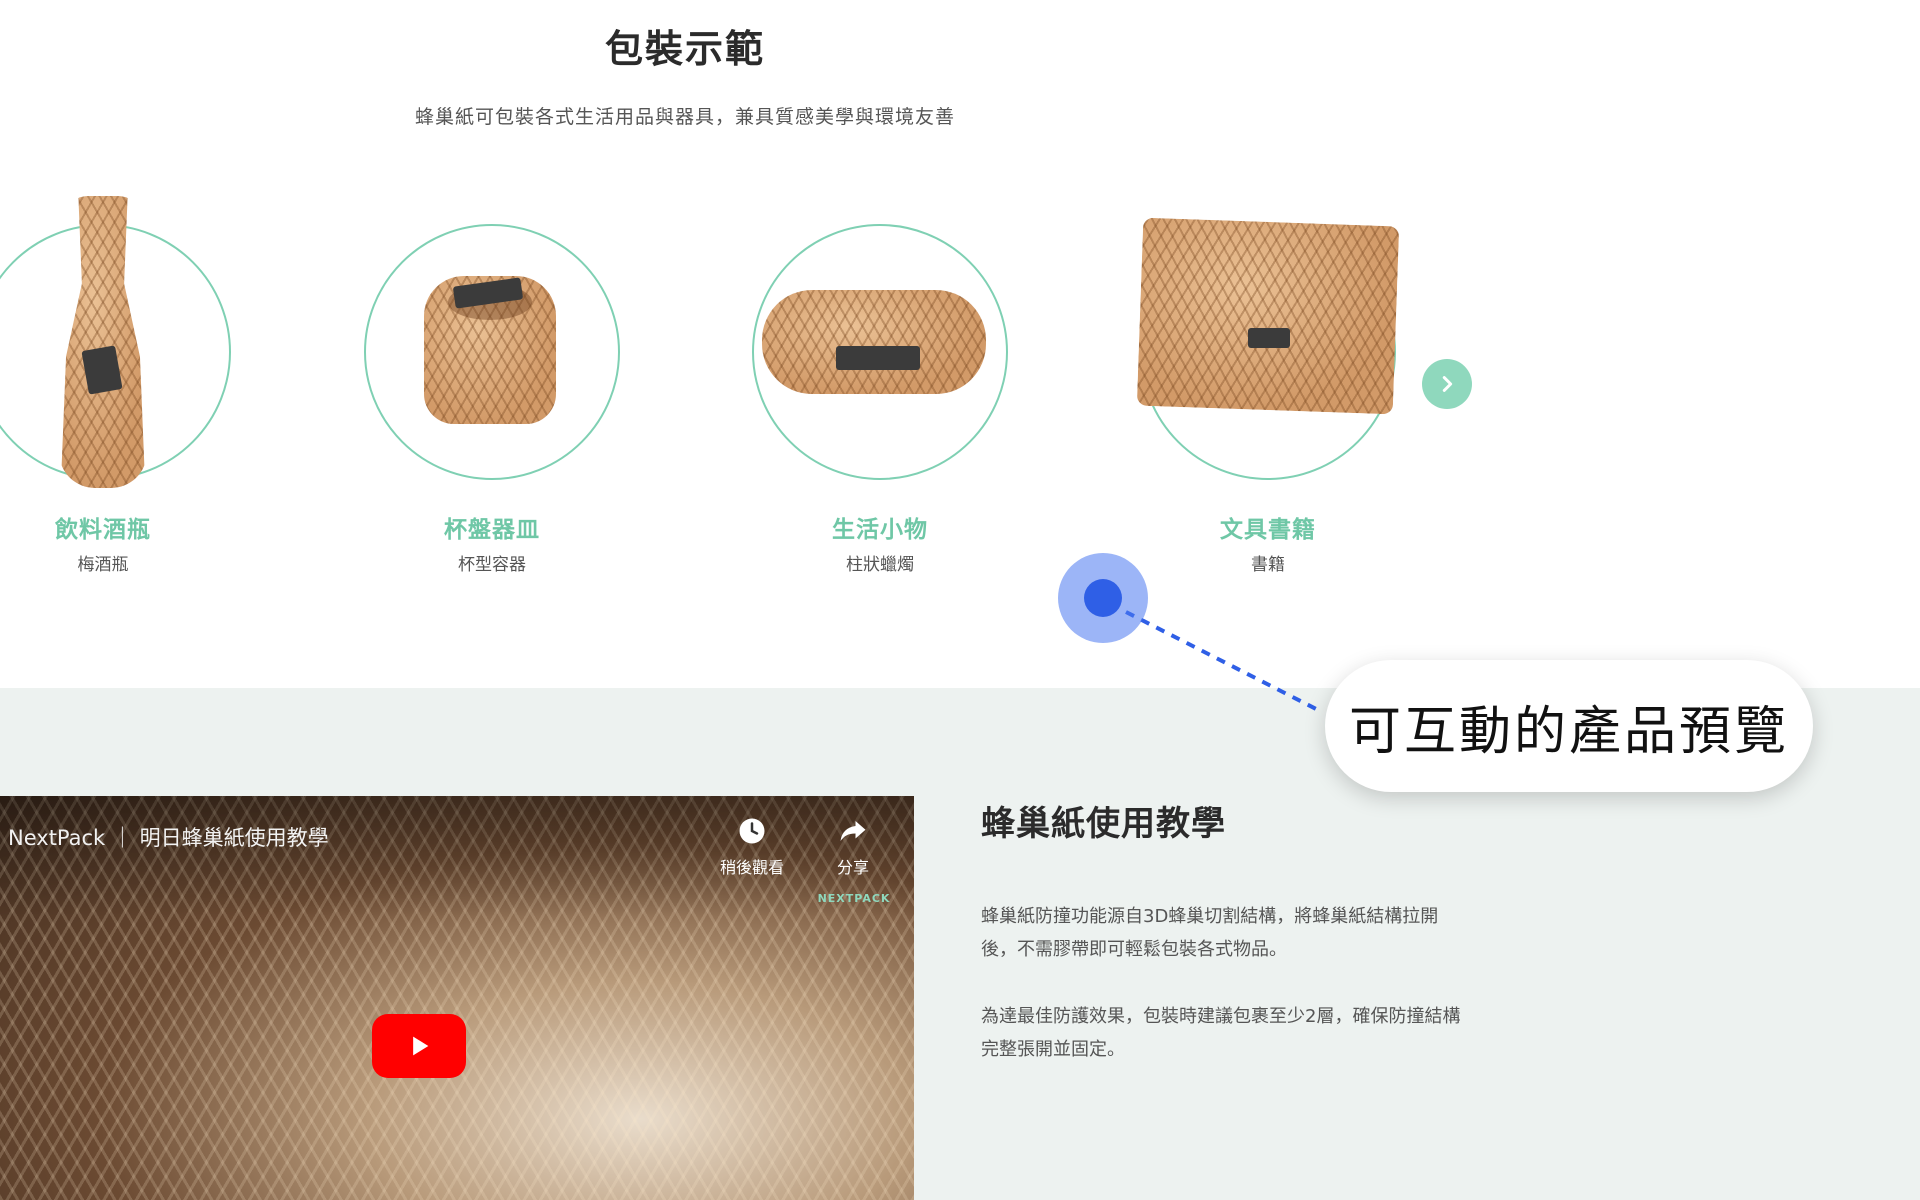  I want to click on play-icon, so click(421, 1046).